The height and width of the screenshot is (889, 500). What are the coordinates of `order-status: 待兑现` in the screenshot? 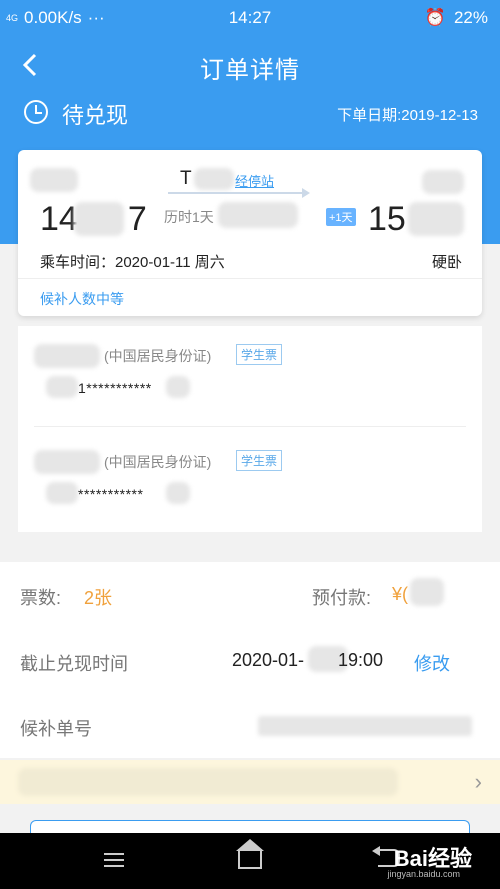 It's located at (95, 115).